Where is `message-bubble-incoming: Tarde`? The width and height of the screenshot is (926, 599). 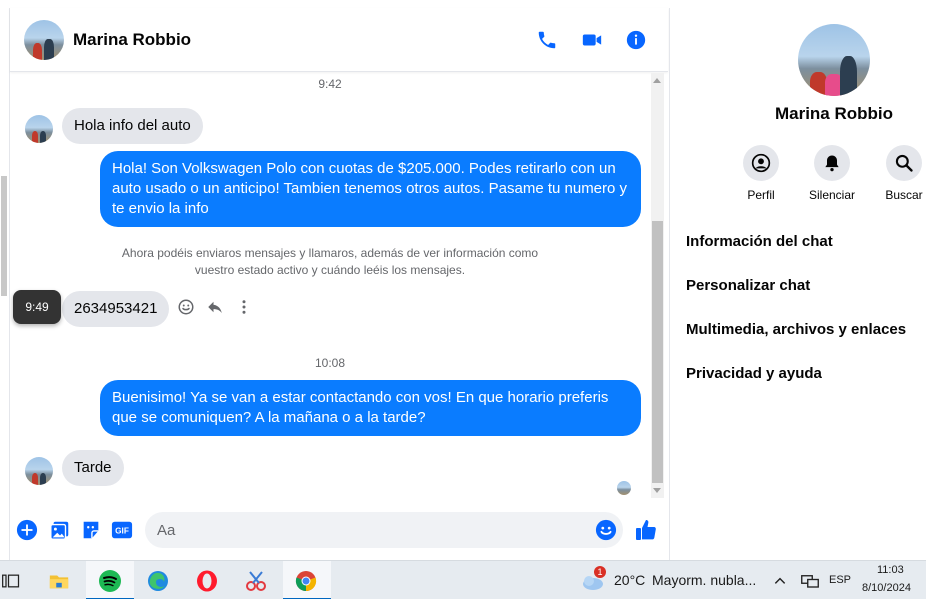 message-bubble-incoming: Tarde is located at coordinates (93, 468).